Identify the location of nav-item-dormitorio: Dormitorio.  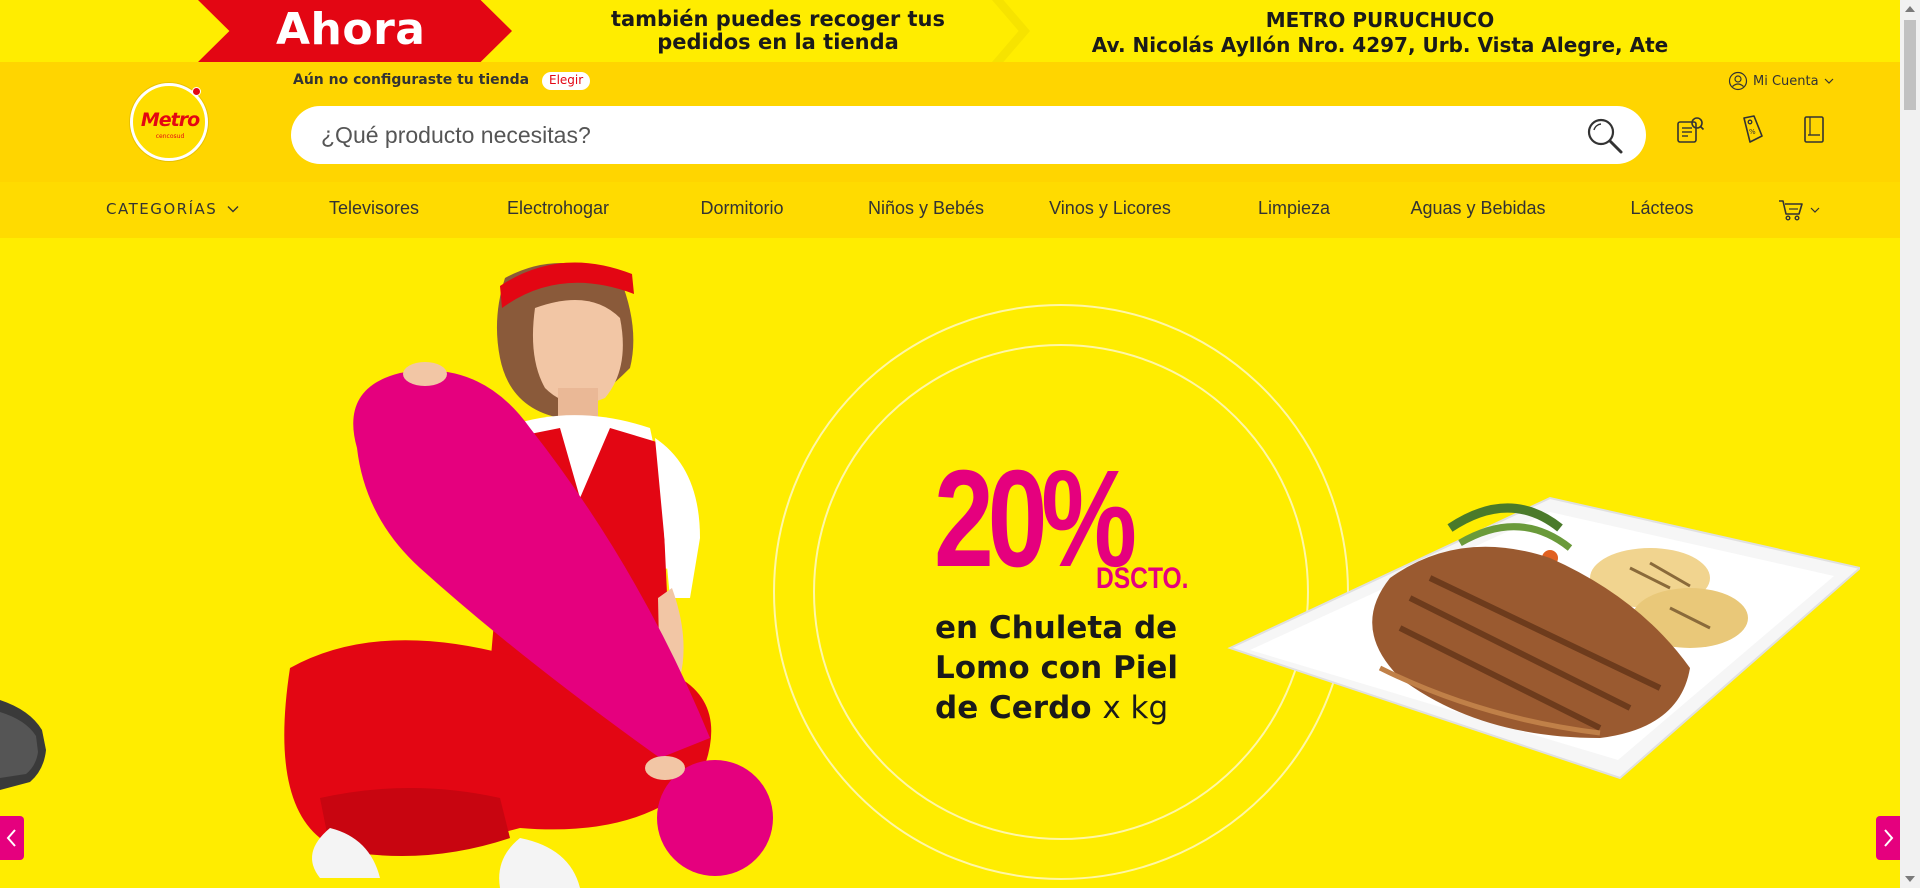
(742, 208).